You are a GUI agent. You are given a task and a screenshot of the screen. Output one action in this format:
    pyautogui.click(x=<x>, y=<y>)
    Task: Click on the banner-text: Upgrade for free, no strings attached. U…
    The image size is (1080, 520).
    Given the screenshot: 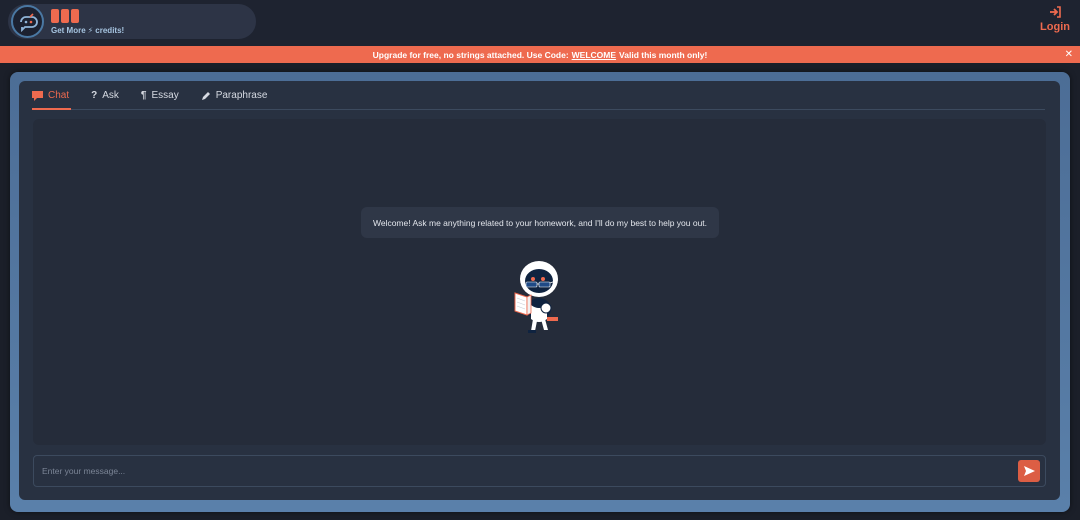 What is the action you would take?
    pyautogui.click(x=470, y=54)
    